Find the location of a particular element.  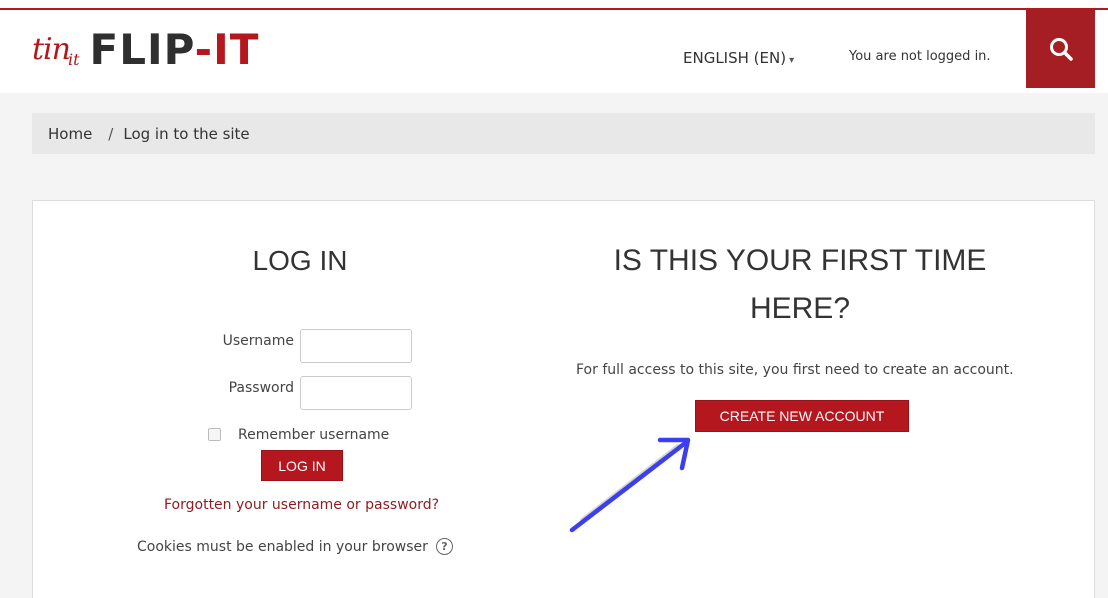

login-status: You are not logged in. is located at coordinates (920, 56).